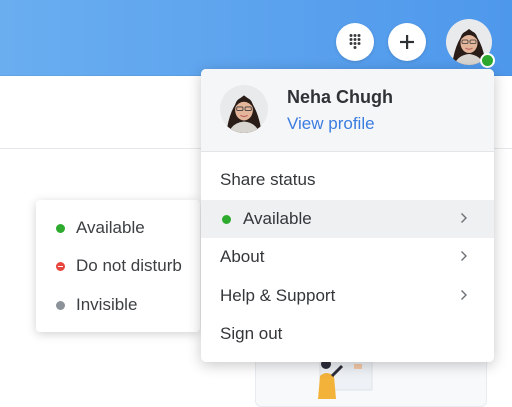 The height and width of the screenshot is (407, 512). I want to click on dialpad-button, so click(355, 42).